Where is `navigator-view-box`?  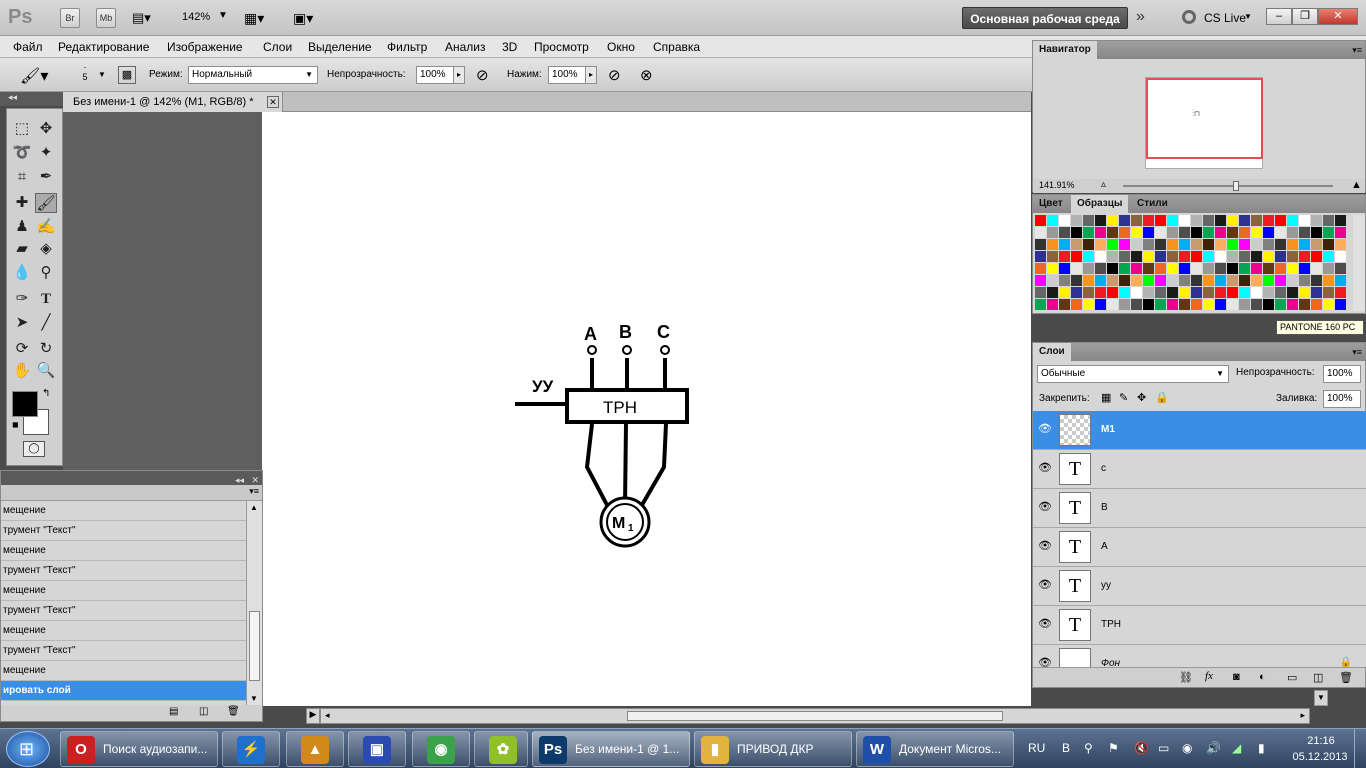 navigator-view-box is located at coordinates (1204, 118).